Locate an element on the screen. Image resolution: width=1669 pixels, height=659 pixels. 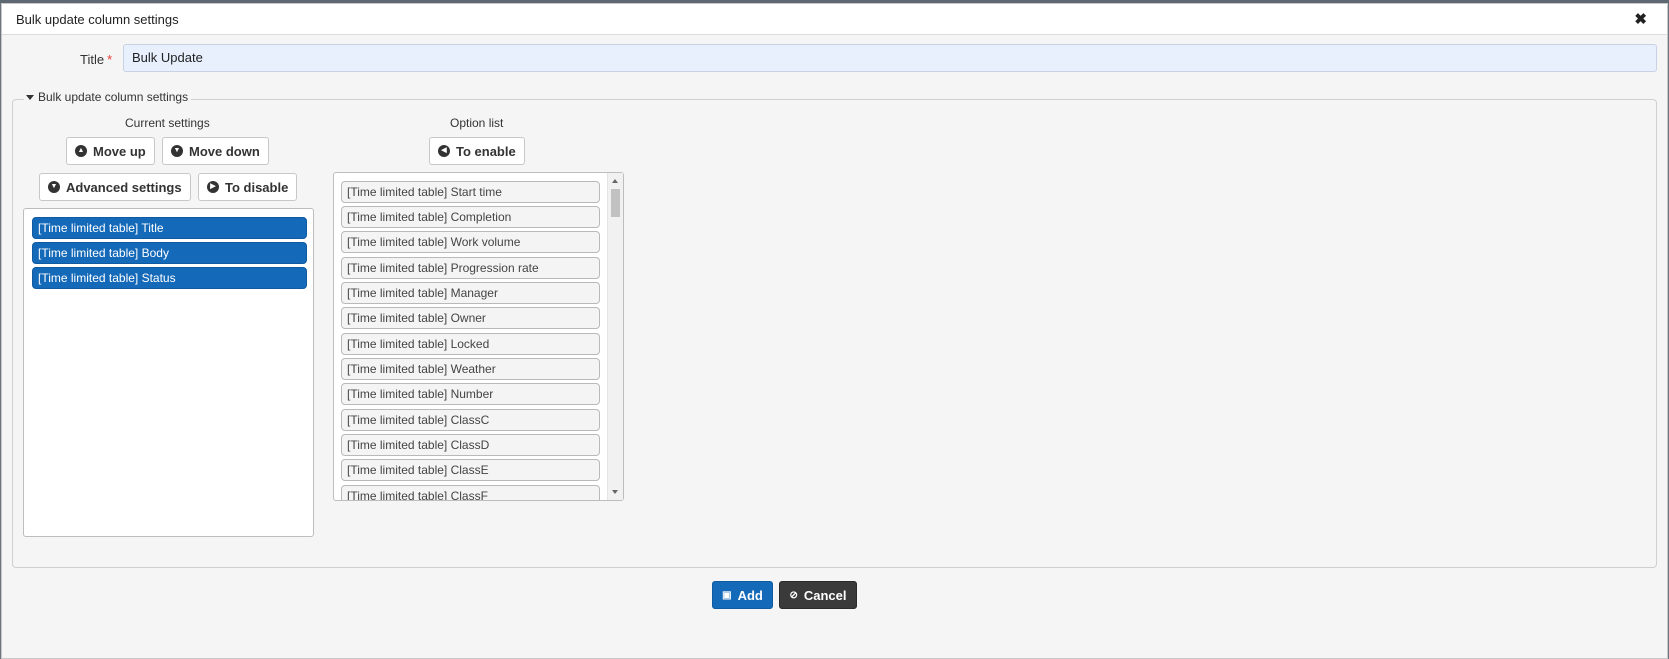
list-item: [Time limited table] ClassC is located at coordinates (470, 420).